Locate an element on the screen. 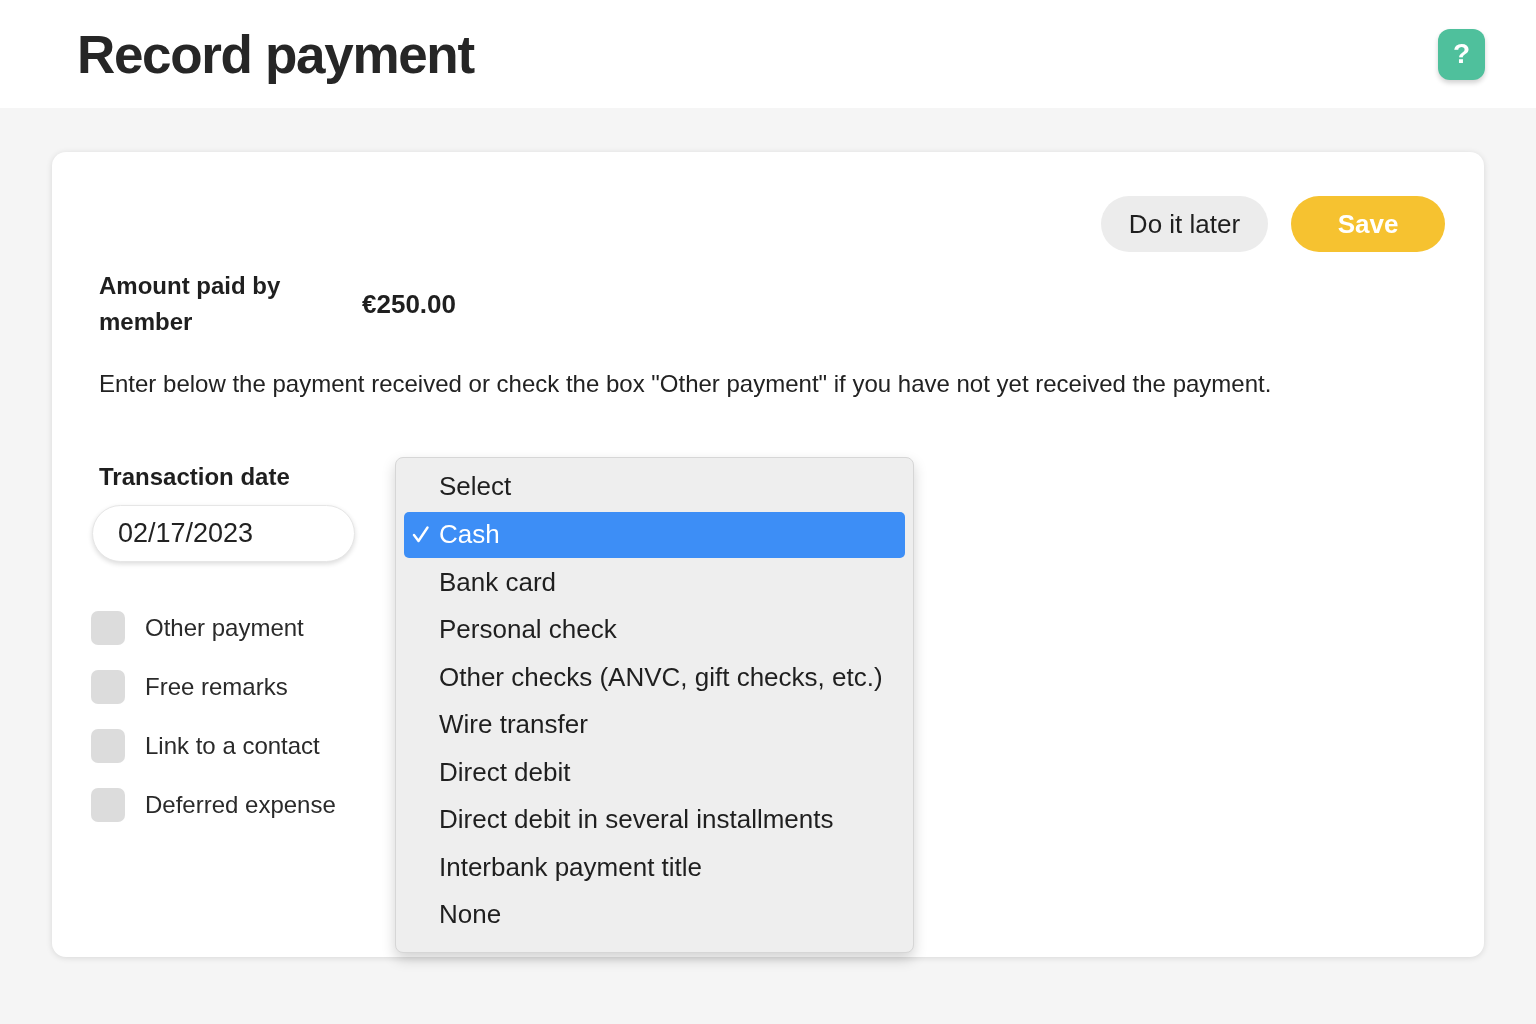 The width and height of the screenshot is (1536, 1024). later-button: Do it later is located at coordinates (1184, 224).